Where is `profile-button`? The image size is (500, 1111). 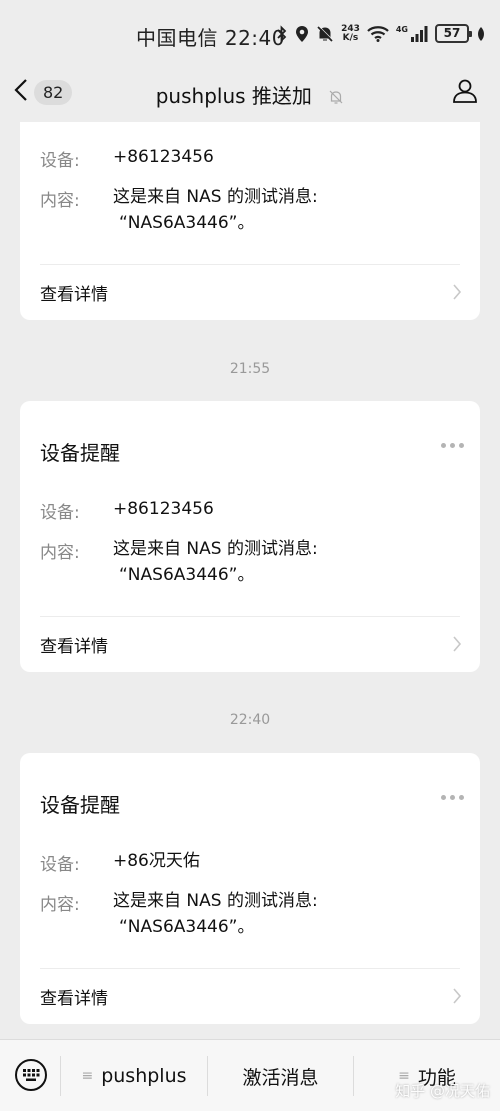
profile-button is located at coordinates (465, 93).